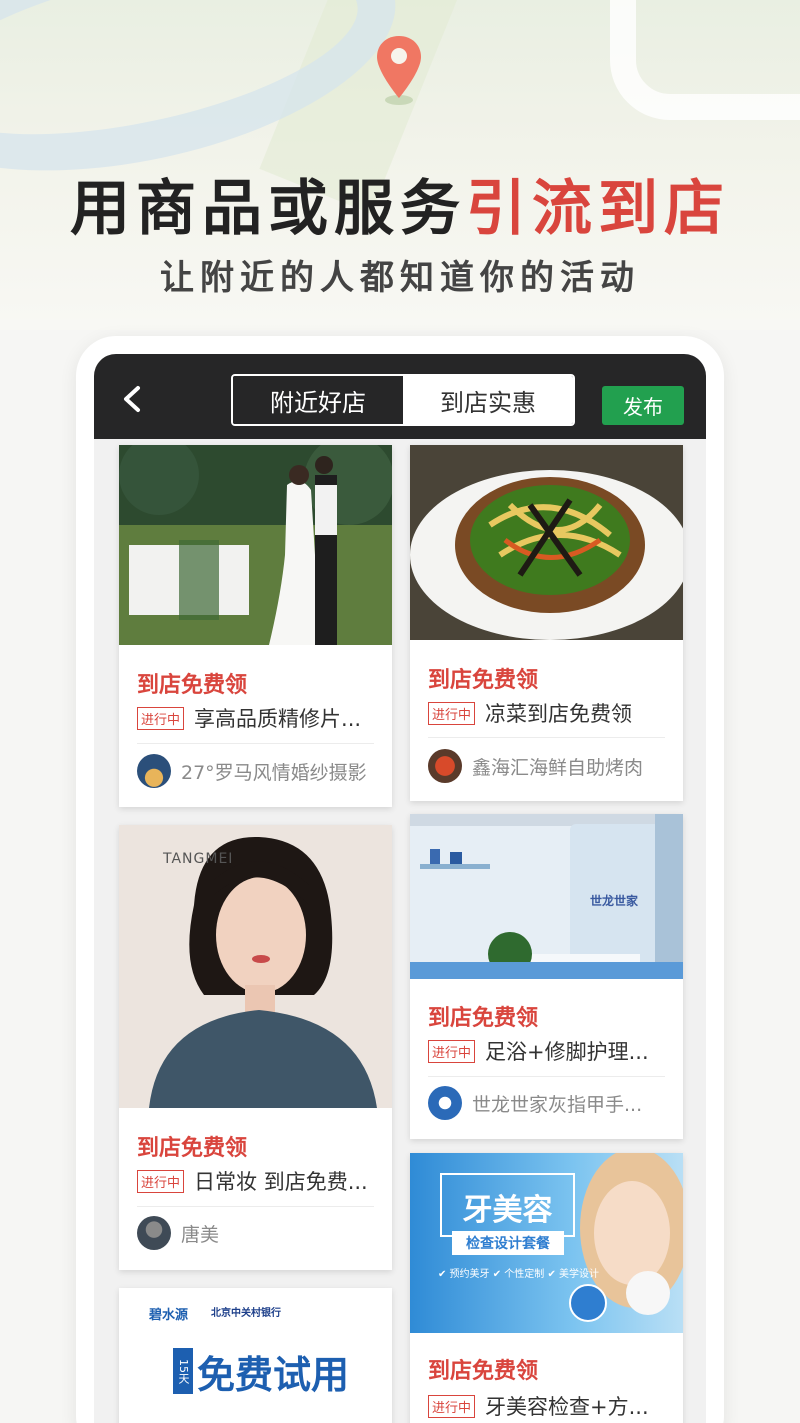 The width and height of the screenshot is (800, 1423). I want to click on deal-row: 进行中 凉菜到店免费领, so click(546, 713).